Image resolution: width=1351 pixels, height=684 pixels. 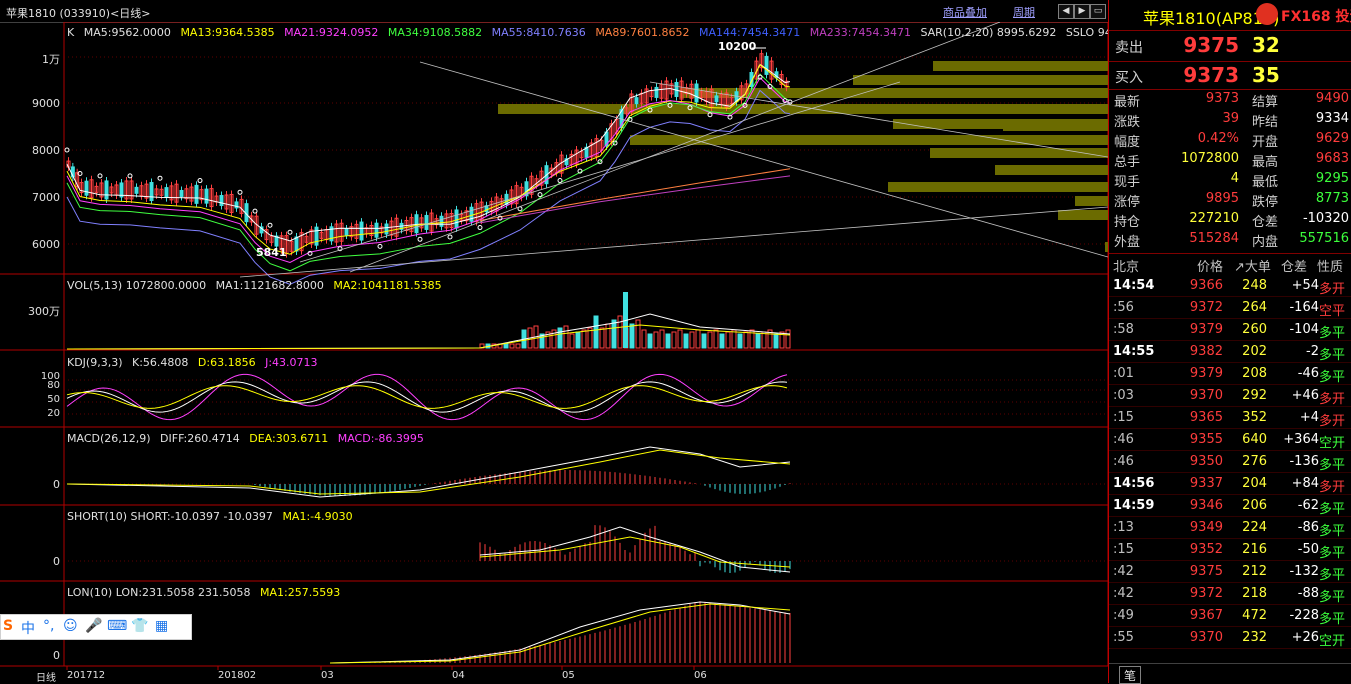 What do you see at coordinates (1230, 572) in the screenshot?
I see `tick-row: :42 9375 212 -132 多平` at bounding box center [1230, 572].